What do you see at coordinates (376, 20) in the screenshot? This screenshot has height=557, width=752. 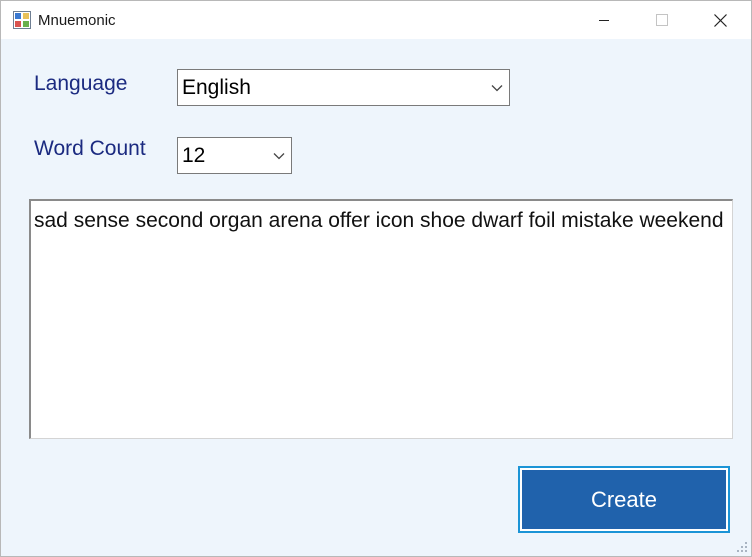 I see `title-bar: Mnuemonic` at bounding box center [376, 20].